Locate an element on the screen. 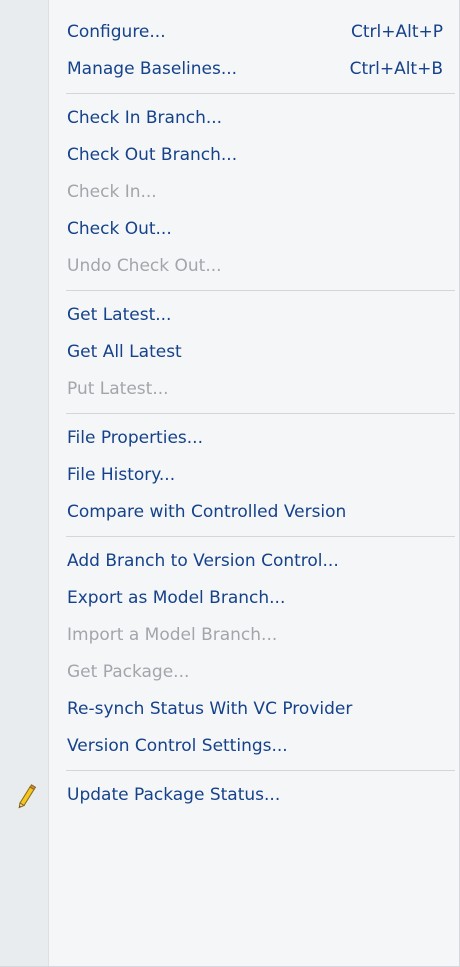  menu-item-manage-baselines: Manage Baselines... Ctrl+Alt+B is located at coordinates (229, 69).